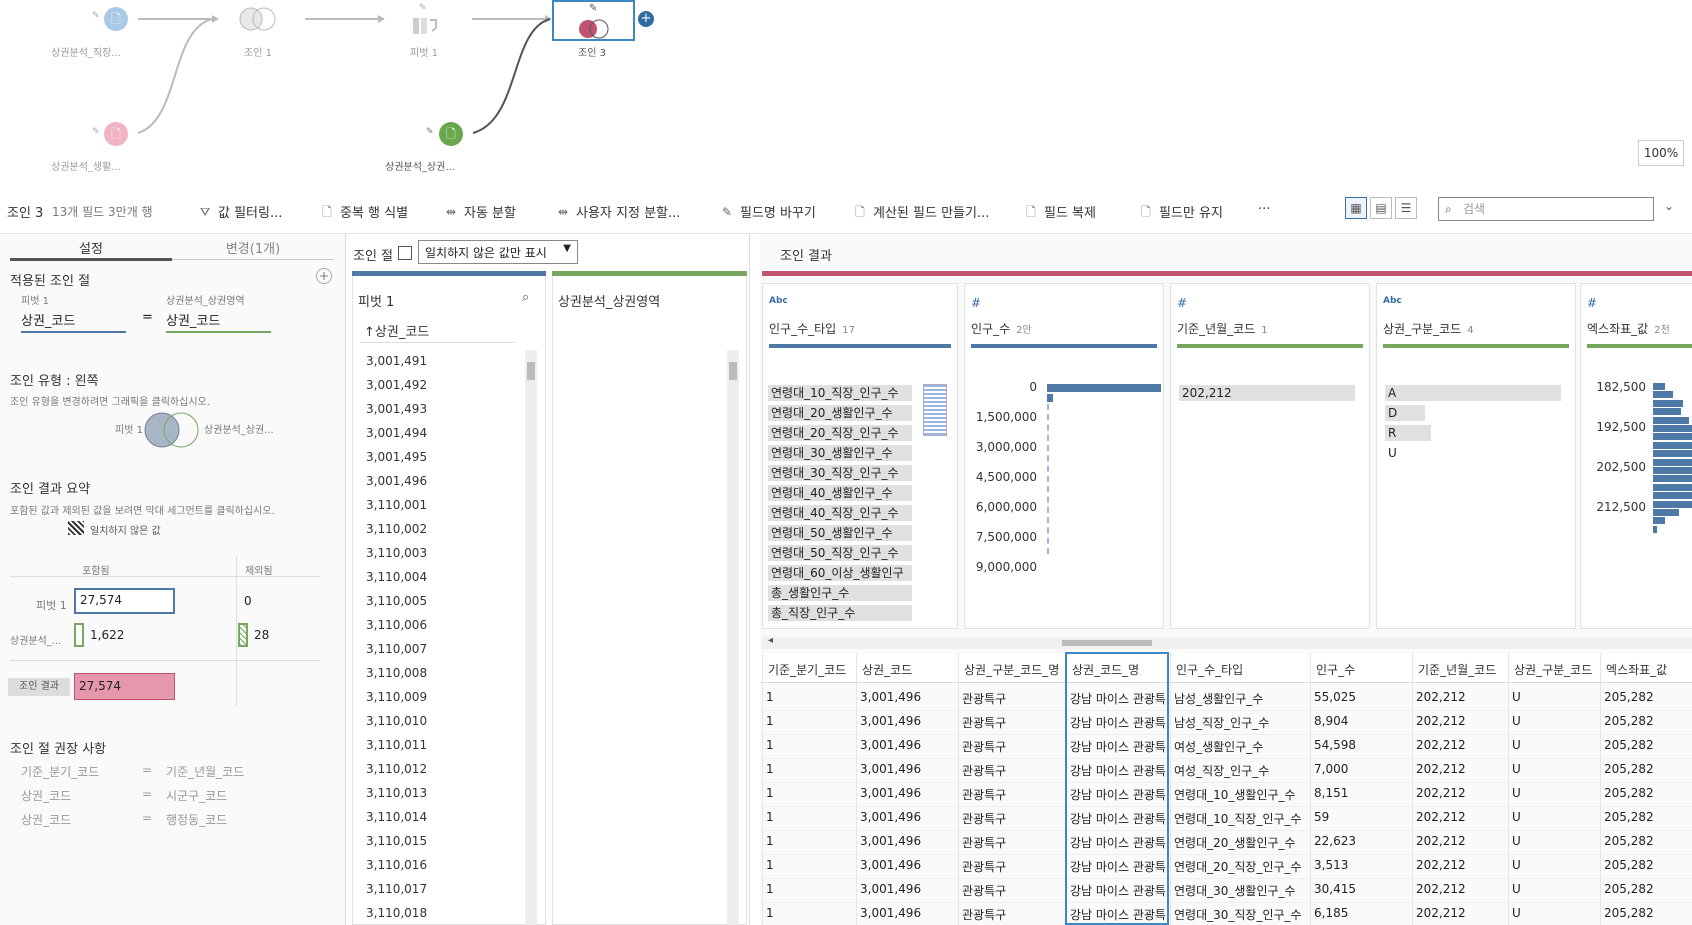 The image size is (1692, 925). I want to click on category-bar: 202,212, so click(1267, 393).